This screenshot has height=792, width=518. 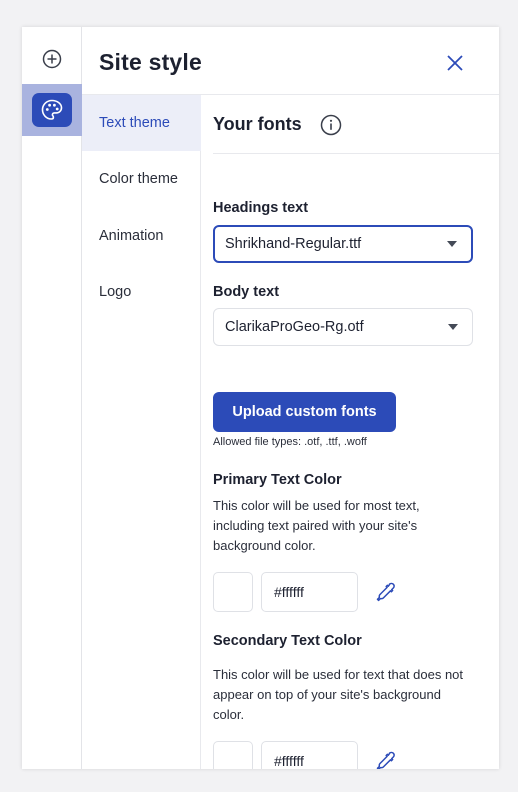 I want to click on nav-item-color-theme: Color theme, so click(x=141, y=179).